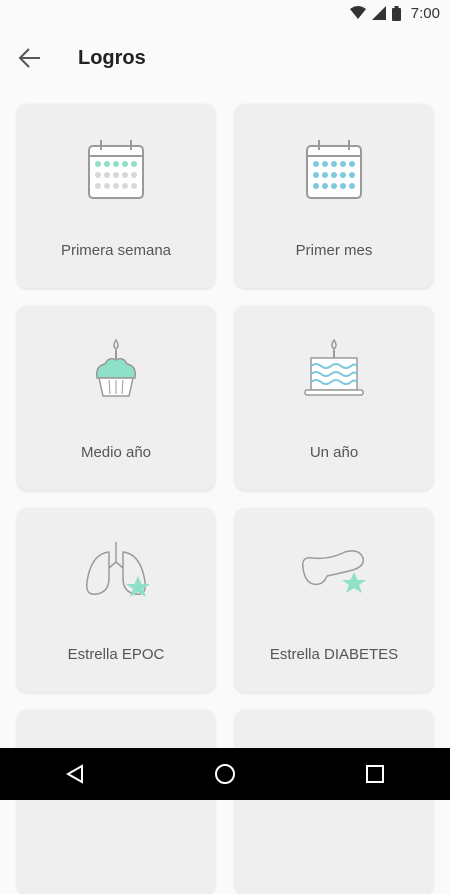 This screenshot has width=450, height=894. I want to click on calendar-month-icon, so click(334, 169).